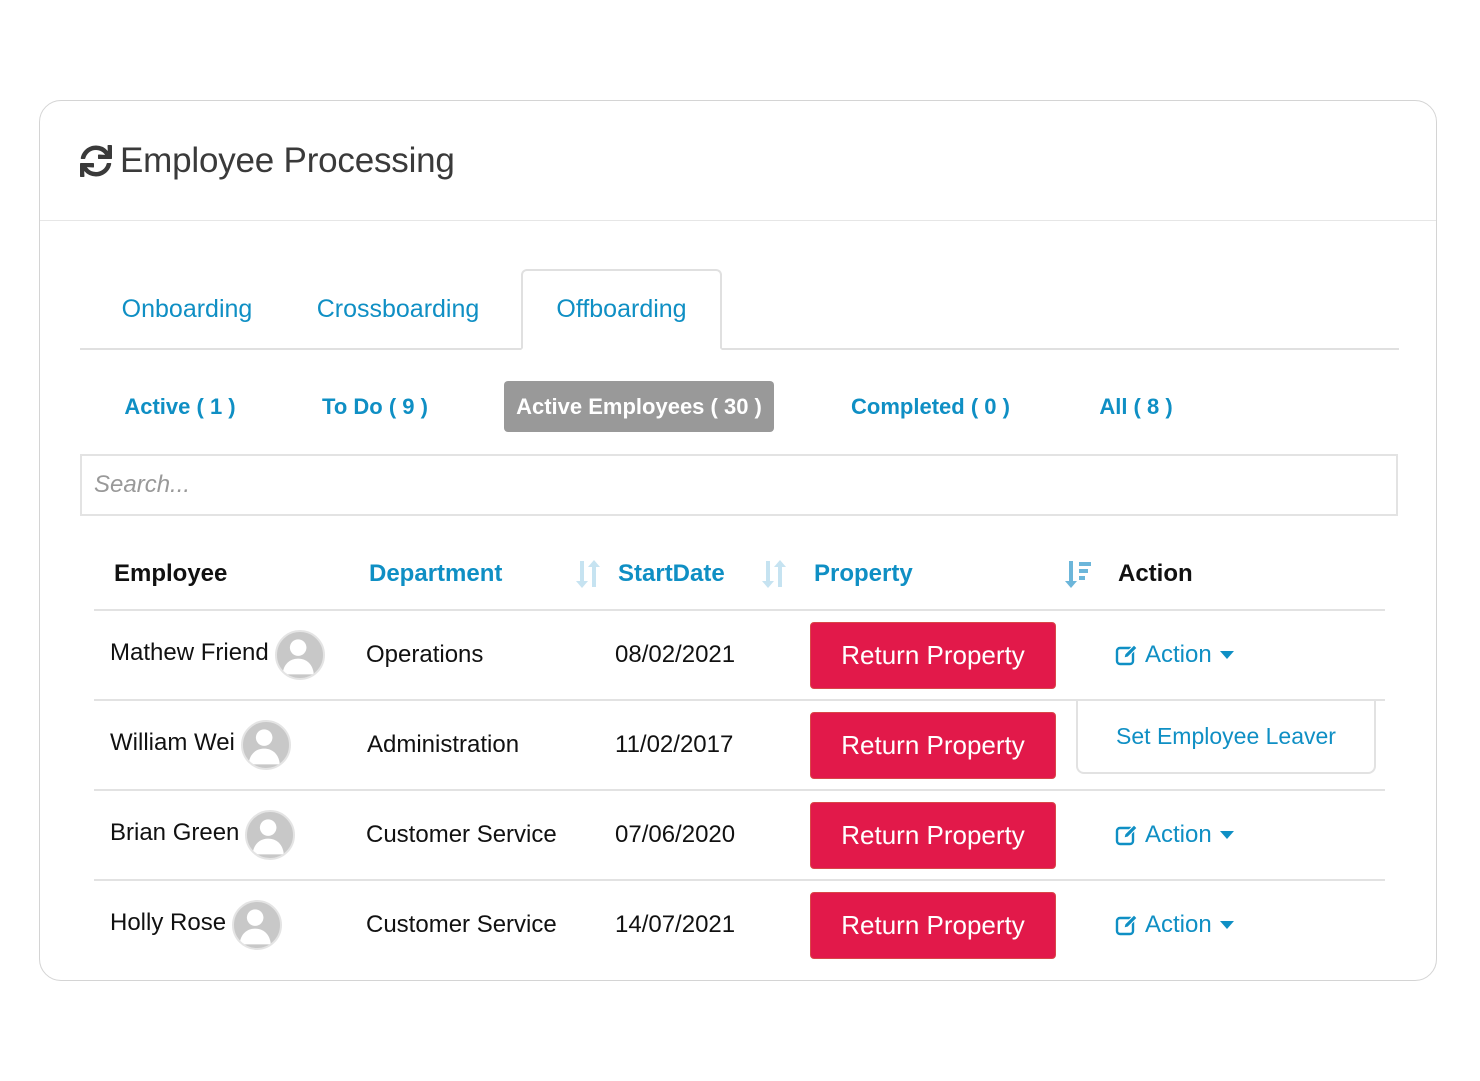 Image resolution: width=1480 pixels, height=1081 pixels. I want to click on employee-cell: Brian Green, so click(203, 835).